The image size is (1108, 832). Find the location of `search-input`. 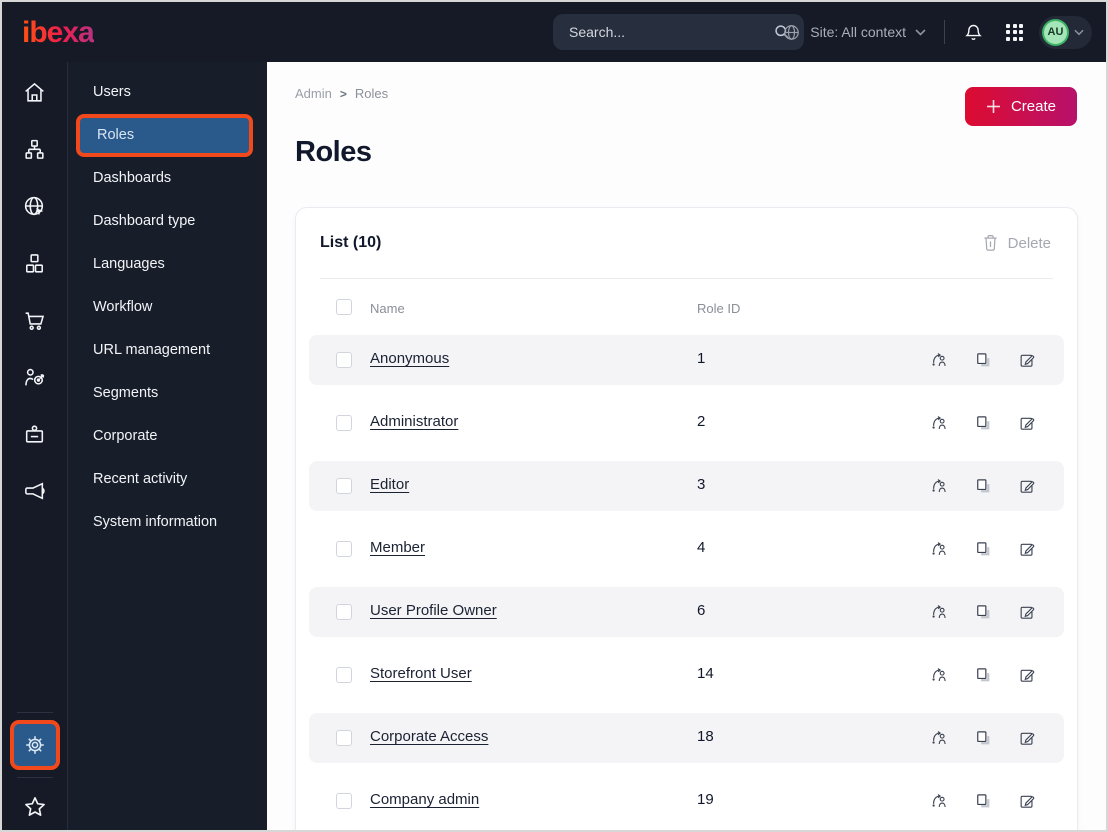

search-input is located at coordinates (670, 32).